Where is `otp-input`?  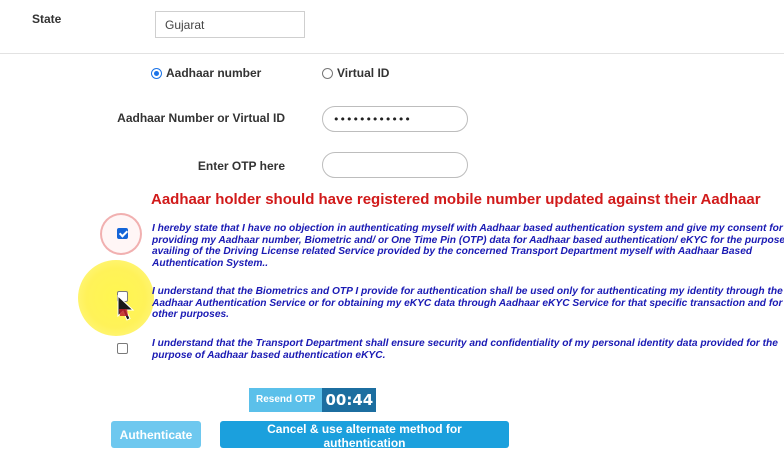
otp-input is located at coordinates (395, 165).